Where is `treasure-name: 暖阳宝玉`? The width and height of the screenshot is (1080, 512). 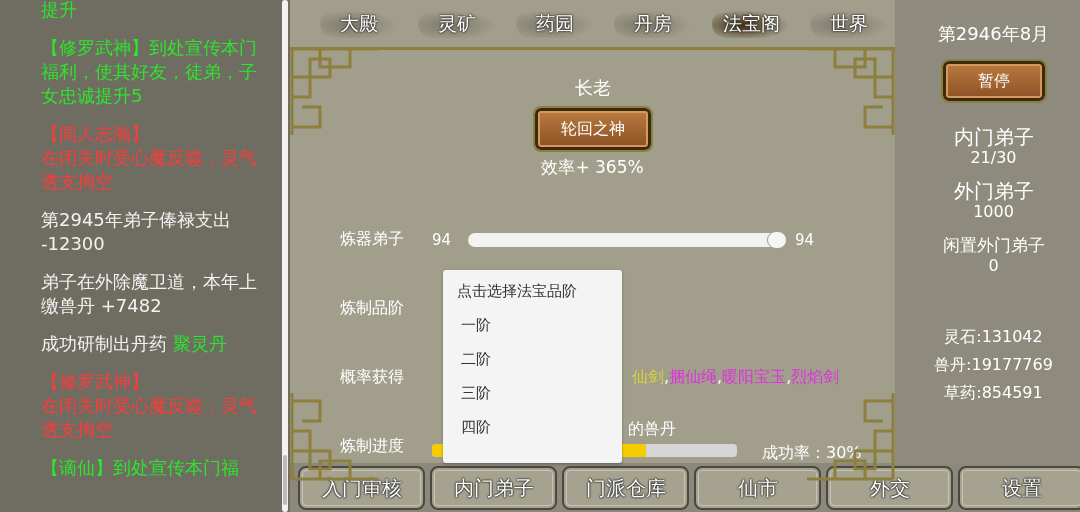
treasure-name: 暖阳宝玉 is located at coordinates (754, 376).